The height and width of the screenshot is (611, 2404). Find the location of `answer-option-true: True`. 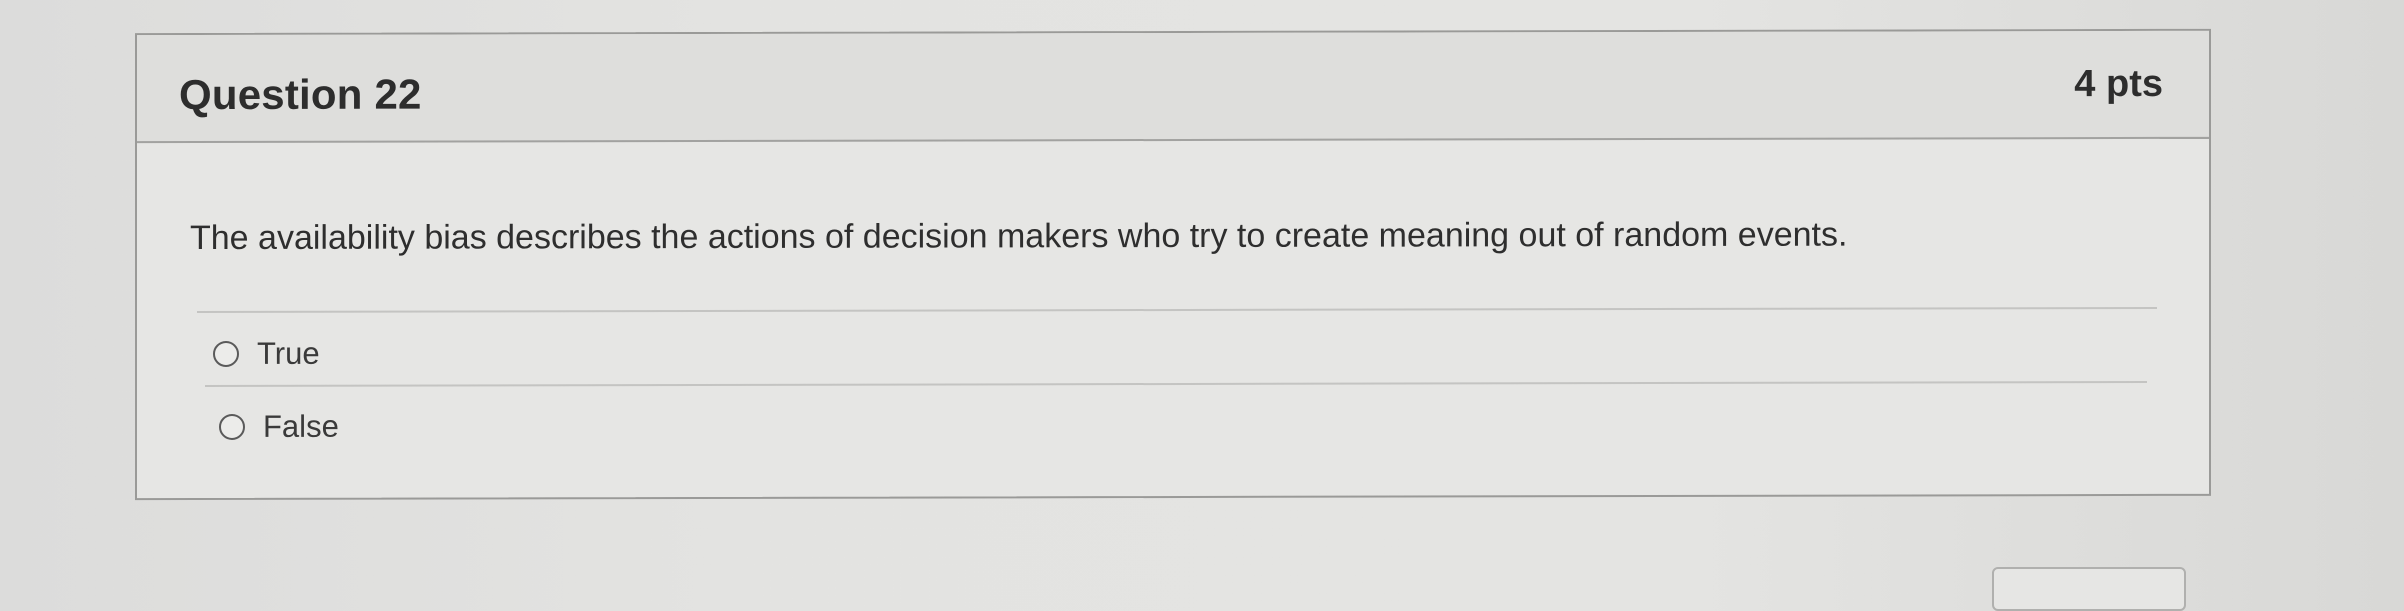

answer-option-true: True is located at coordinates (266, 354).